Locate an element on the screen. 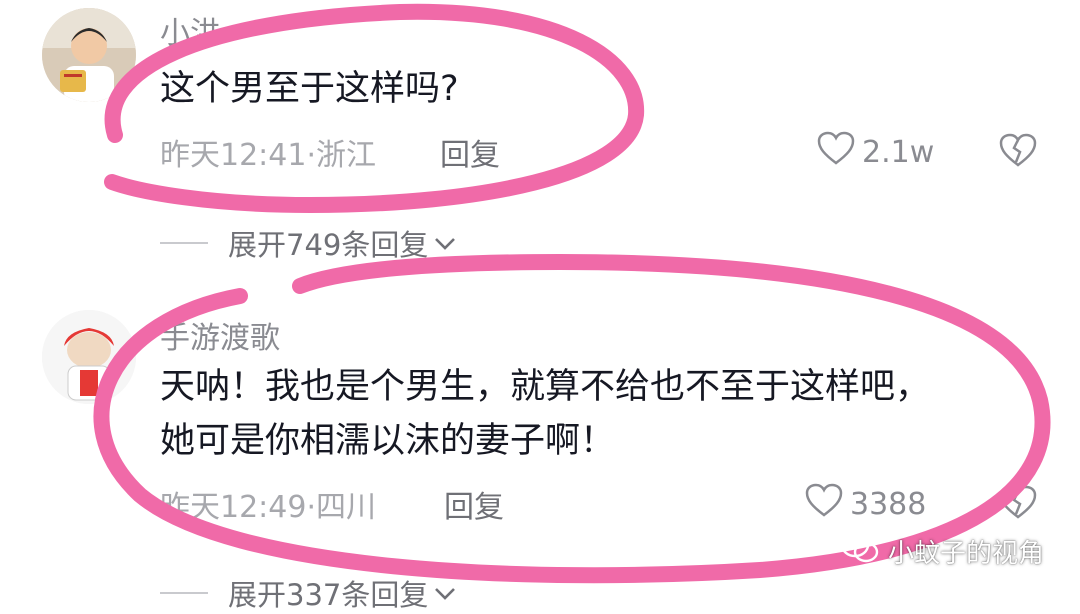  like-count: 2.1w is located at coordinates (898, 152).